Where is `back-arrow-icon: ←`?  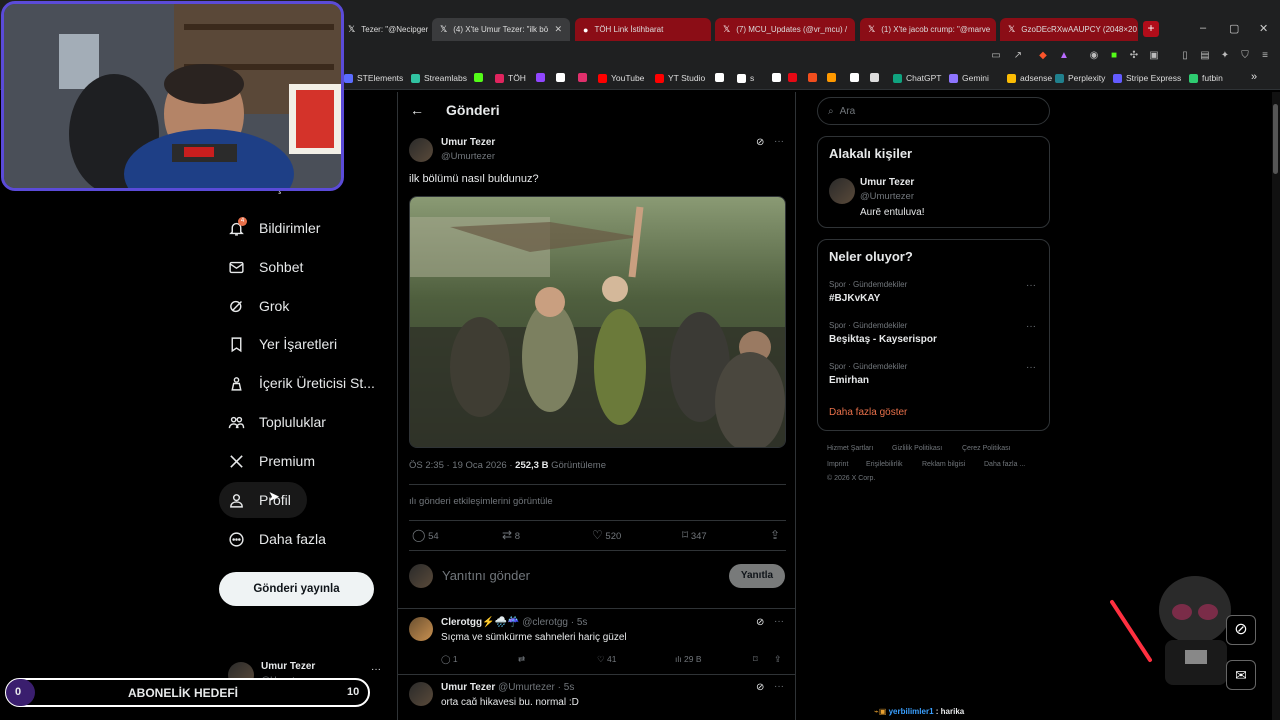 back-arrow-icon: ← is located at coordinates (417, 110).